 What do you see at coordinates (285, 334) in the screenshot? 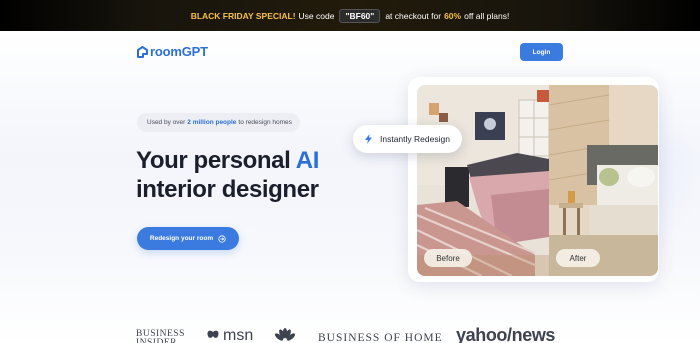
I see `peacock-icon` at bounding box center [285, 334].